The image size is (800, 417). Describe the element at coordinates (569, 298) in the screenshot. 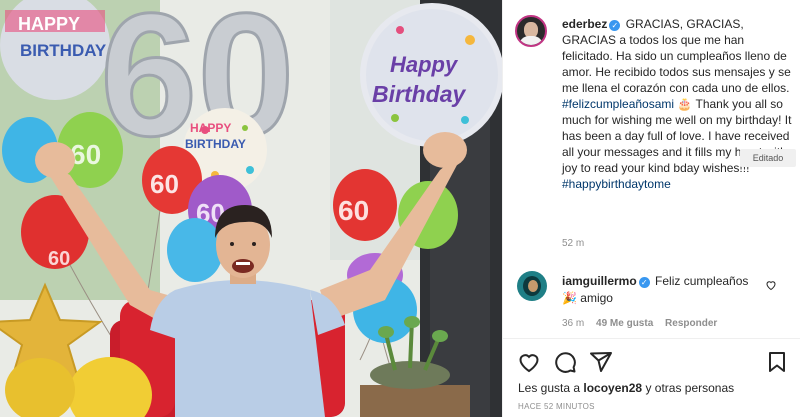

I see `party-emoji-icon: 🎉` at that location.